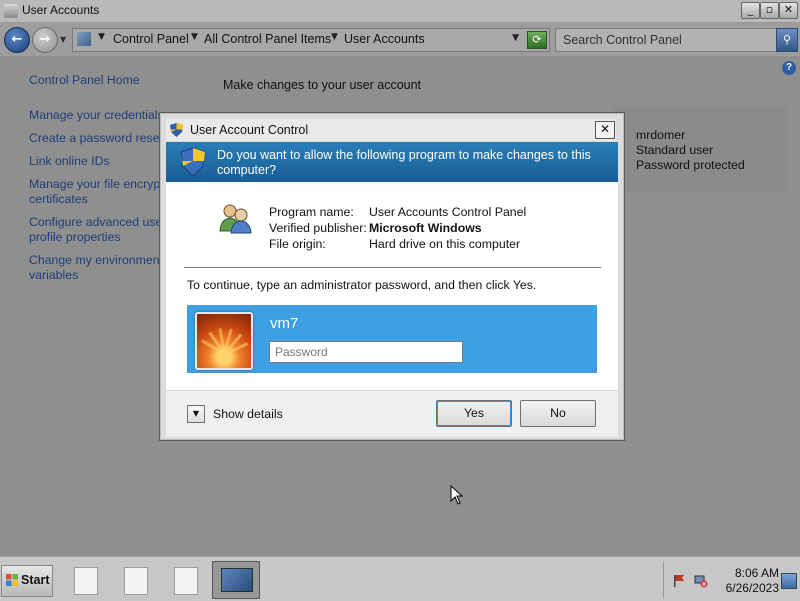 The image size is (800, 601). What do you see at coordinates (675, 150) in the screenshot?
I see `account-type: Standard user` at bounding box center [675, 150].